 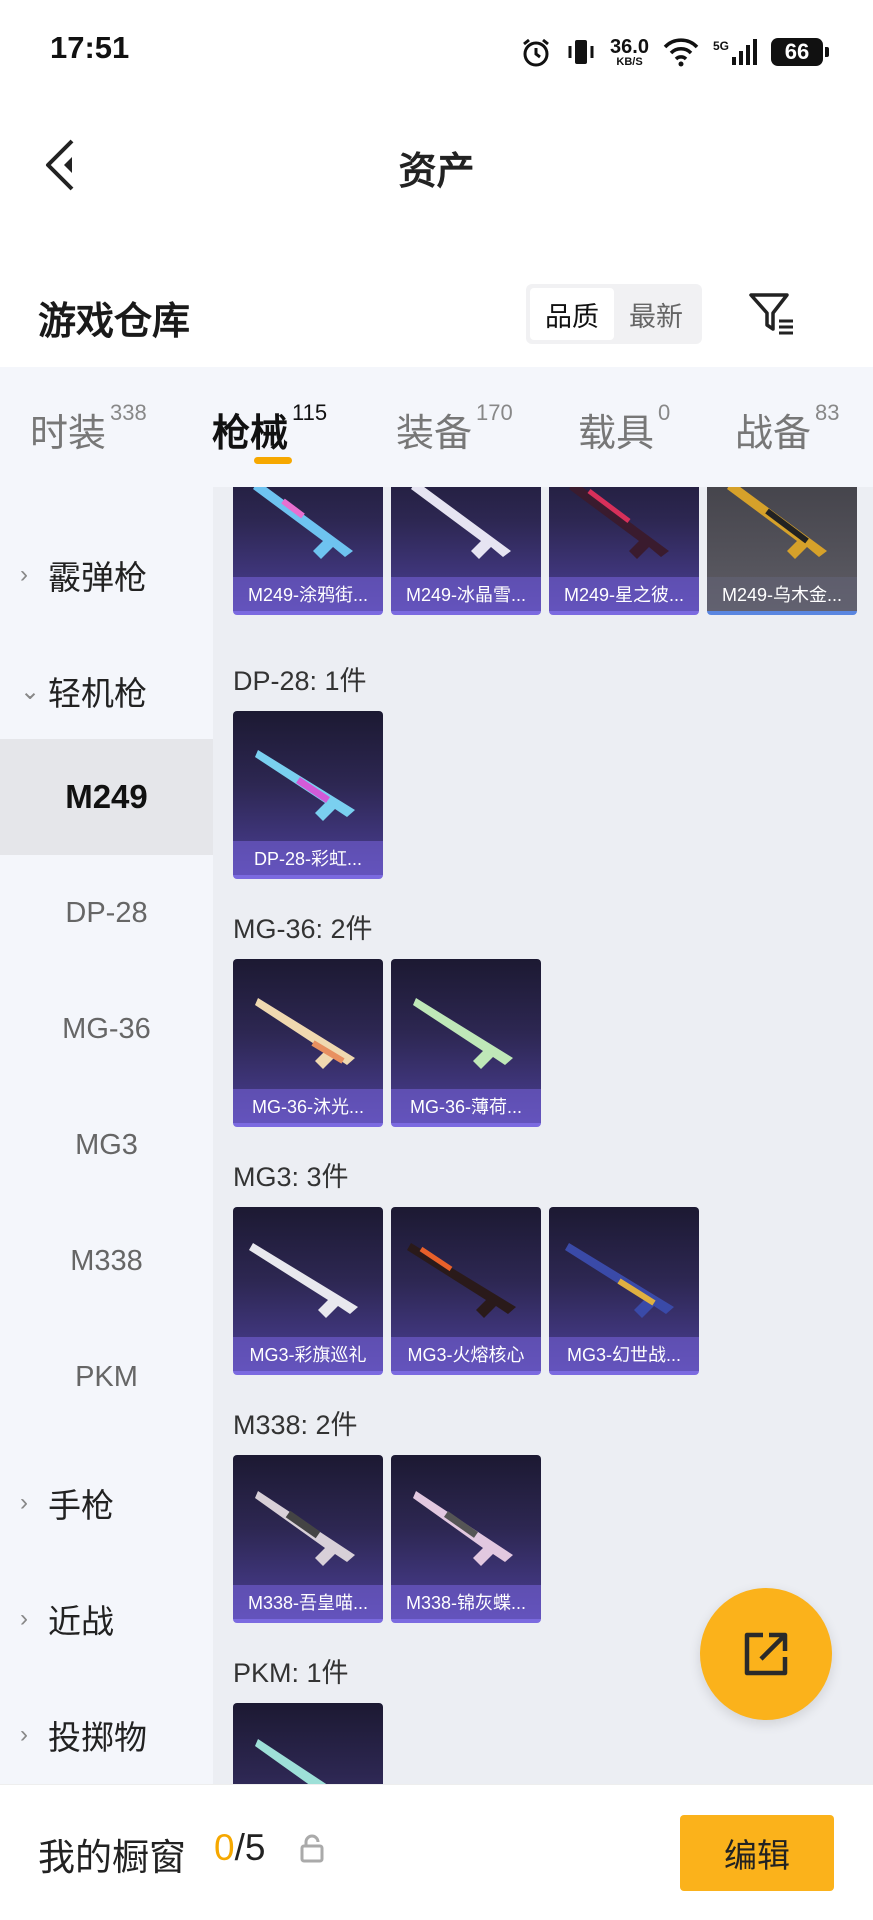 I want to click on vibrate-icon, so click(x=581, y=52).